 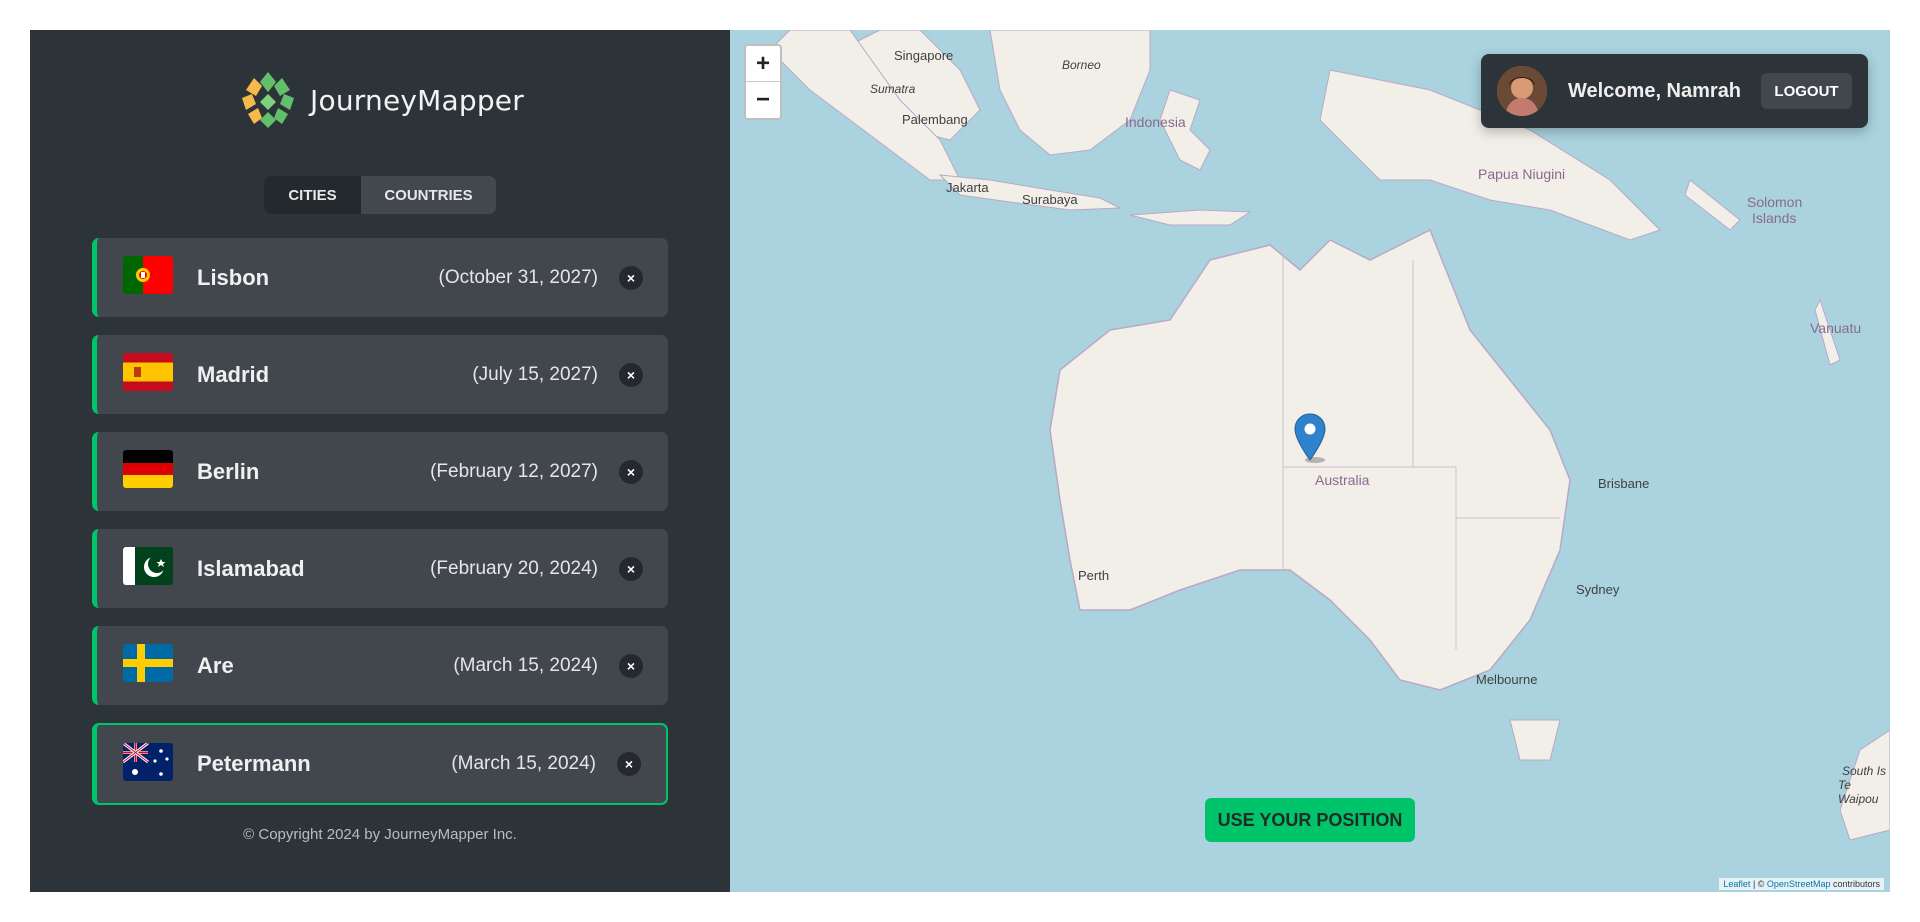 What do you see at coordinates (428, 195) in the screenshot?
I see `tab-countries: COUNTRIES` at bounding box center [428, 195].